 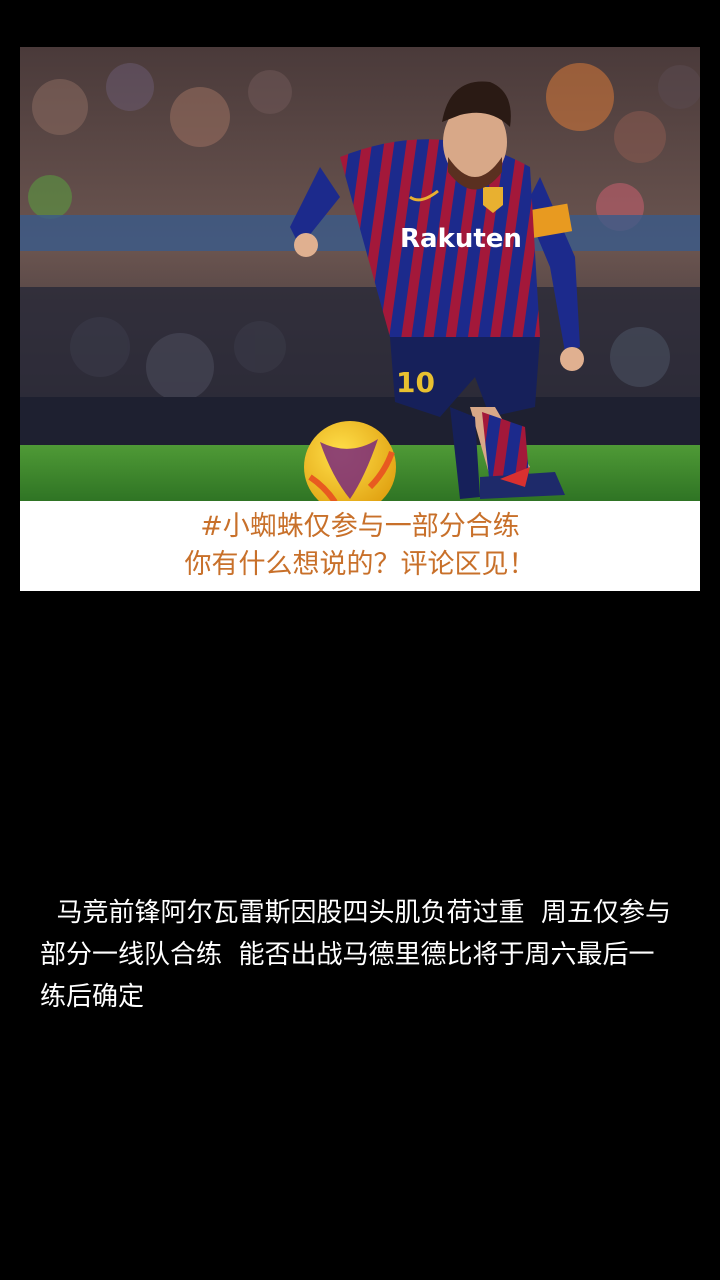 I want to click on caption-line-prompt: 你有什么想说的？评论区见！, so click(x=360, y=564).